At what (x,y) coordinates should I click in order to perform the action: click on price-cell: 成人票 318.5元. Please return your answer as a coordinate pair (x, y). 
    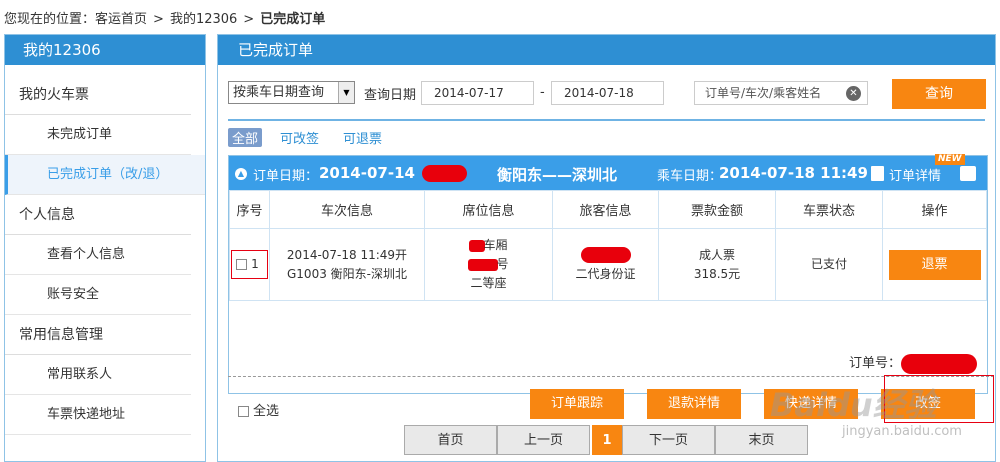
    Looking at the image, I should click on (717, 264).